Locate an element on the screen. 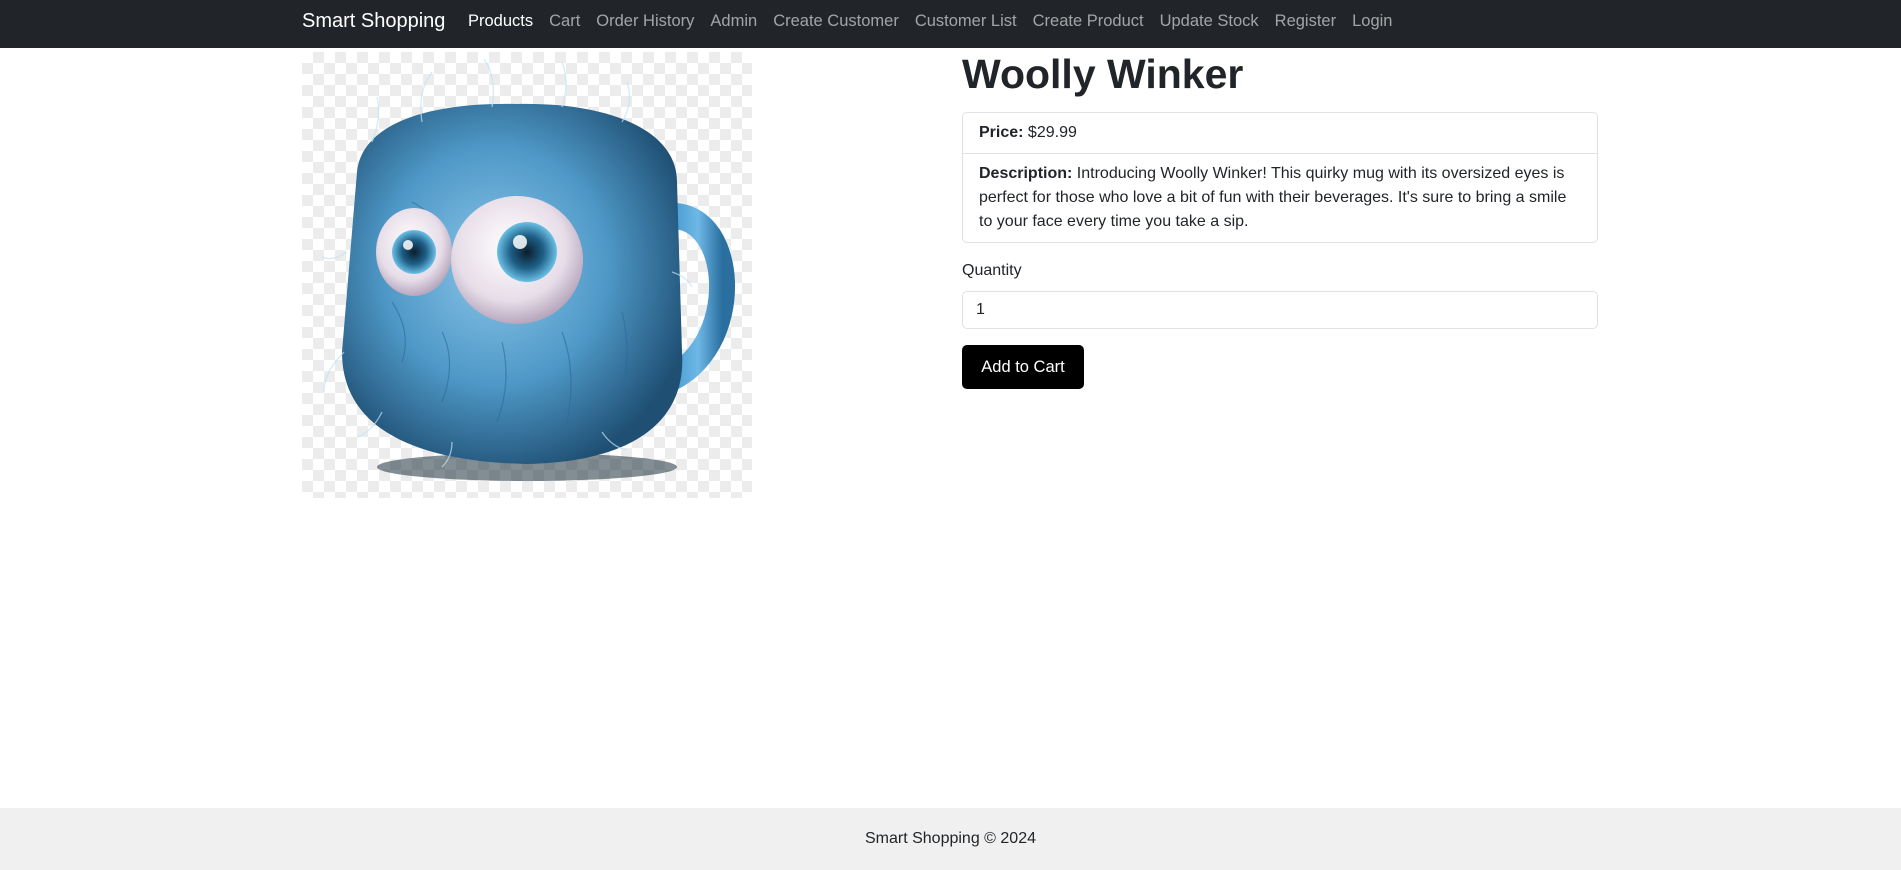 Image resolution: width=1901 pixels, height=870 pixels. nav-link-login: Login is located at coordinates (1372, 21).